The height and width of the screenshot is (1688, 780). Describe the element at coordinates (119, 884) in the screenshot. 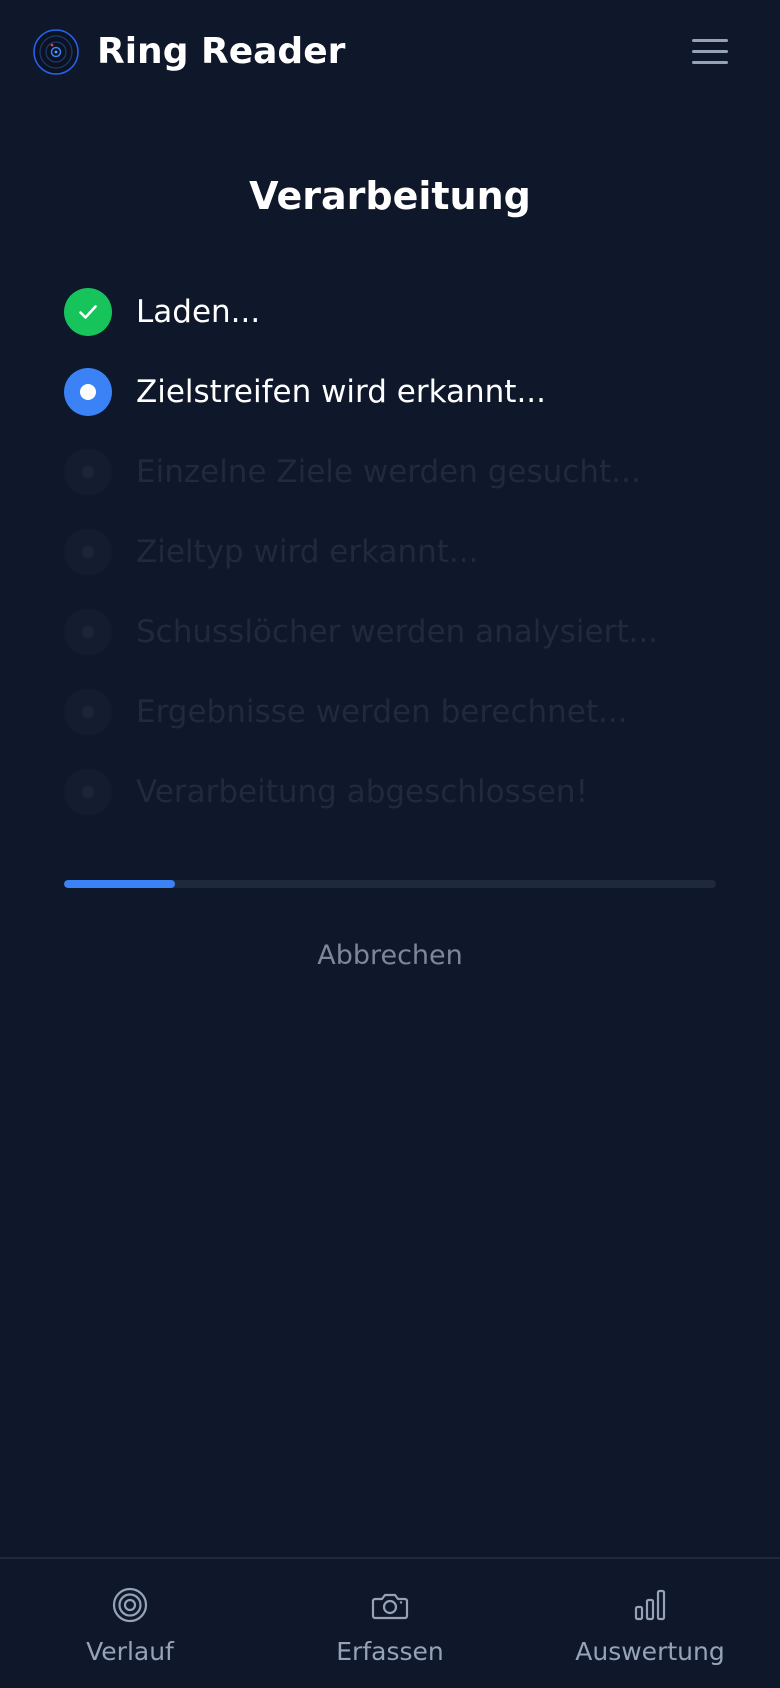

I see `progress-bar-fill` at that location.